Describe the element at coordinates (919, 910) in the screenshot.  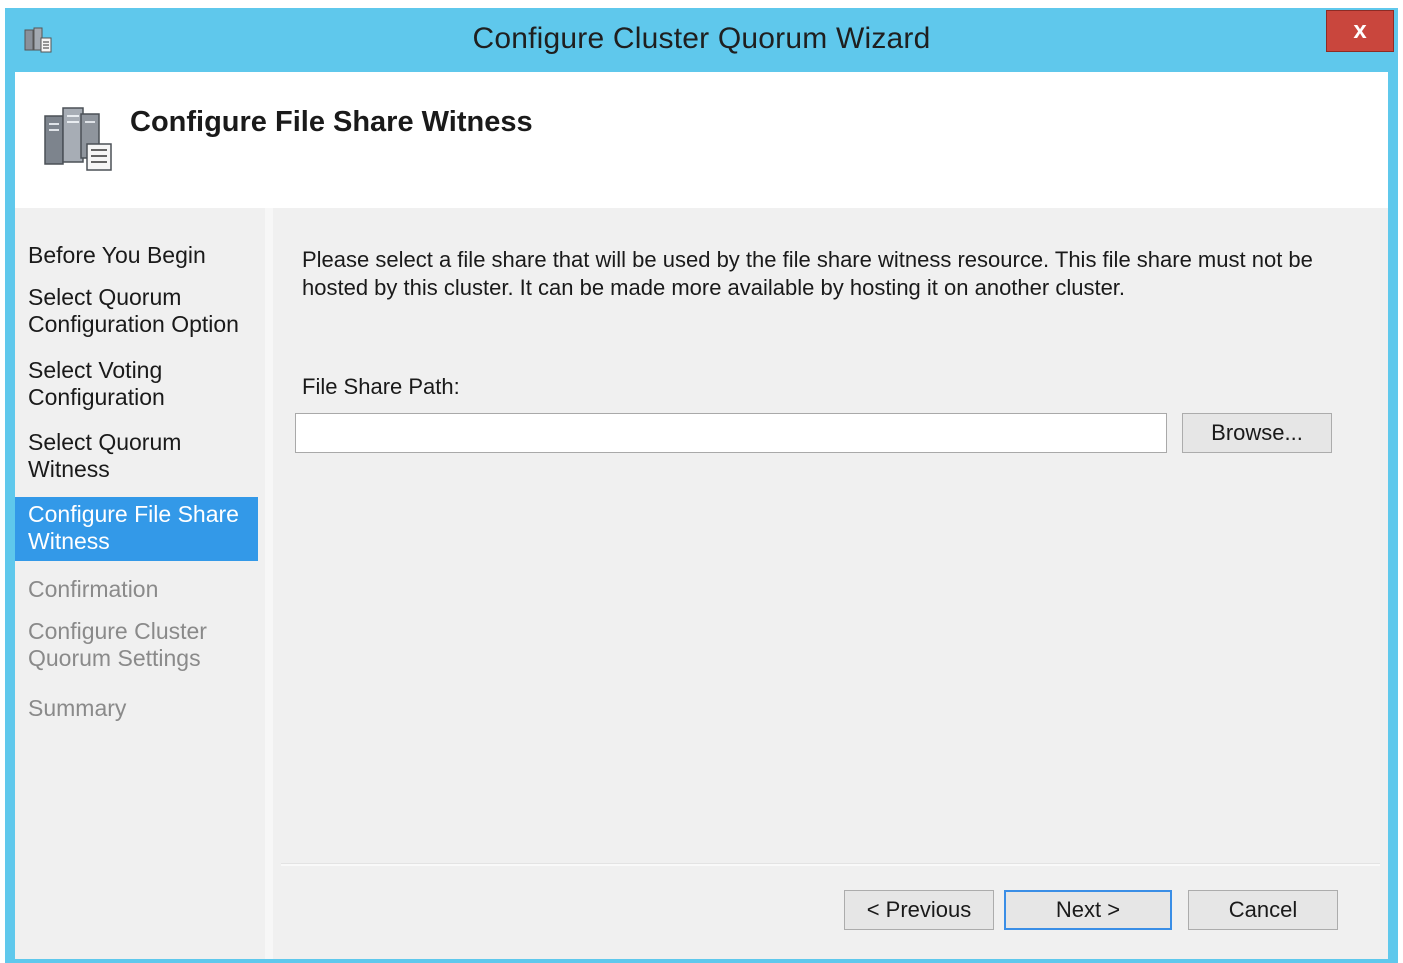
I see `previous-button: < Previous` at that location.